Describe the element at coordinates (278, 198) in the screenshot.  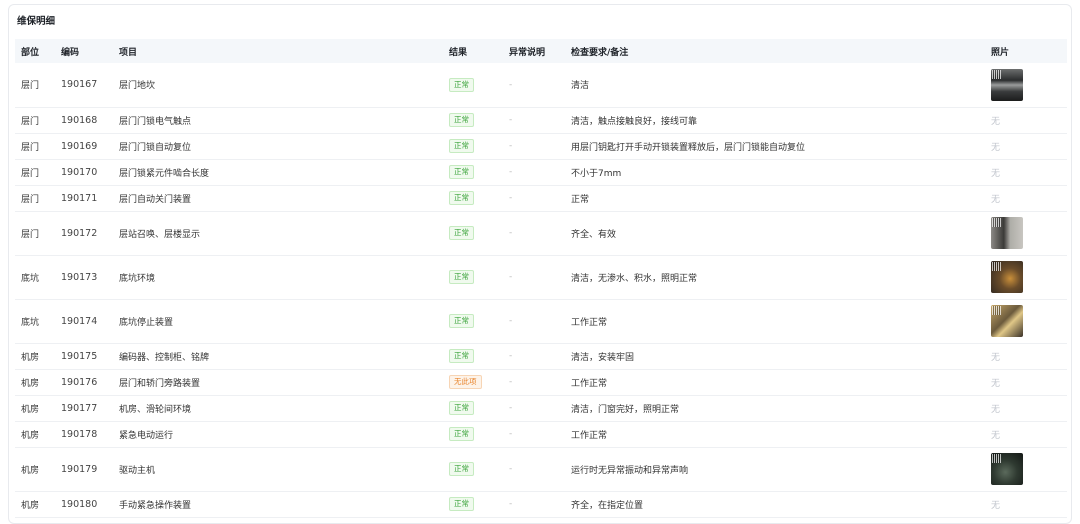
I see `cell-item: 层门自动关门装置` at that location.